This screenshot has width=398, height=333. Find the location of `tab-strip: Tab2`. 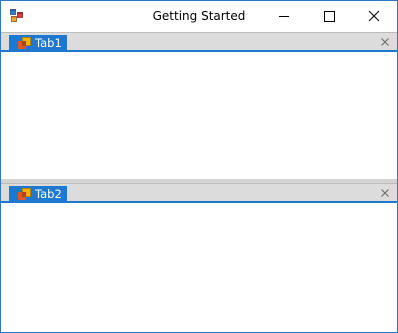

tab-strip: Tab2 is located at coordinates (199, 193).